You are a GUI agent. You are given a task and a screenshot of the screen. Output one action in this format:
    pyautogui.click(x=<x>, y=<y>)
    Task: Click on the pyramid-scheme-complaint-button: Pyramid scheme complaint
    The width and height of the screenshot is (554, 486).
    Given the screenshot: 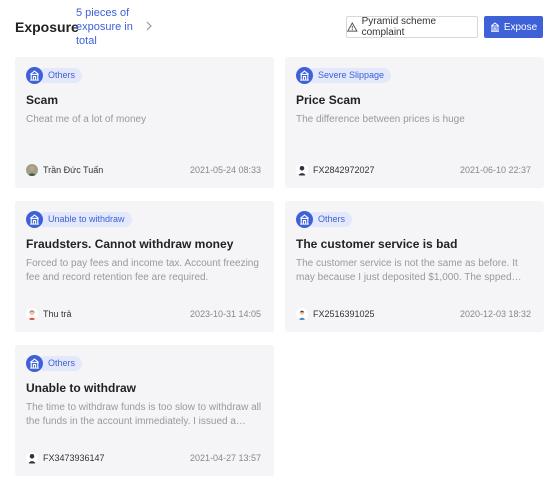 What is the action you would take?
    pyautogui.click(x=412, y=27)
    